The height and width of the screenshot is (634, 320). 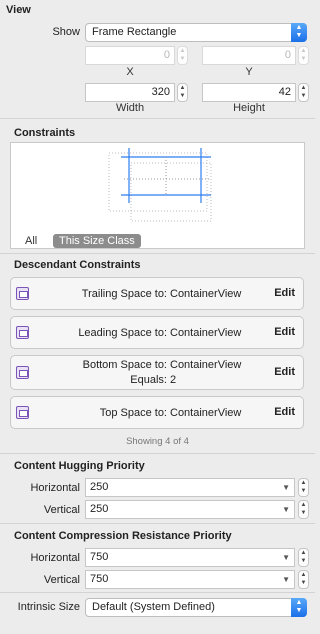 What do you see at coordinates (182, 92) in the screenshot?
I see `width-stepper: ▲ ▼` at bounding box center [182, 92].